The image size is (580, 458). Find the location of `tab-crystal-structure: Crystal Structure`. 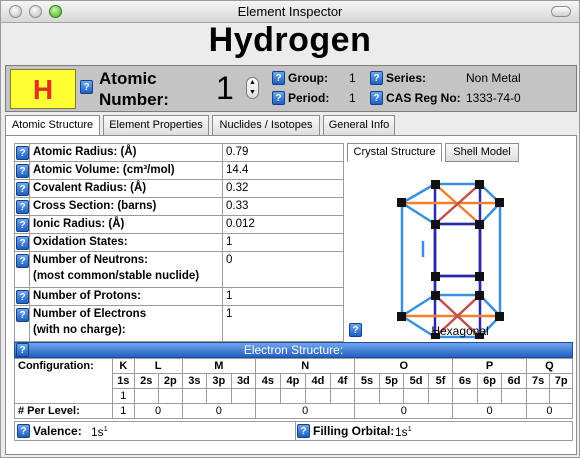

tab-crystal-structure: Crystal Structure is located at coordinates (394, 152).